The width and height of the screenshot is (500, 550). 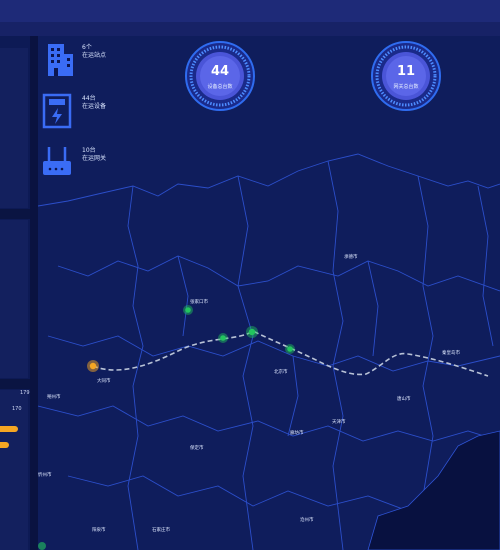 What do you see at coordinates (17, 409) in the screenshot?
I see `bar-2-value: 170` at bounding box center [17, 409].